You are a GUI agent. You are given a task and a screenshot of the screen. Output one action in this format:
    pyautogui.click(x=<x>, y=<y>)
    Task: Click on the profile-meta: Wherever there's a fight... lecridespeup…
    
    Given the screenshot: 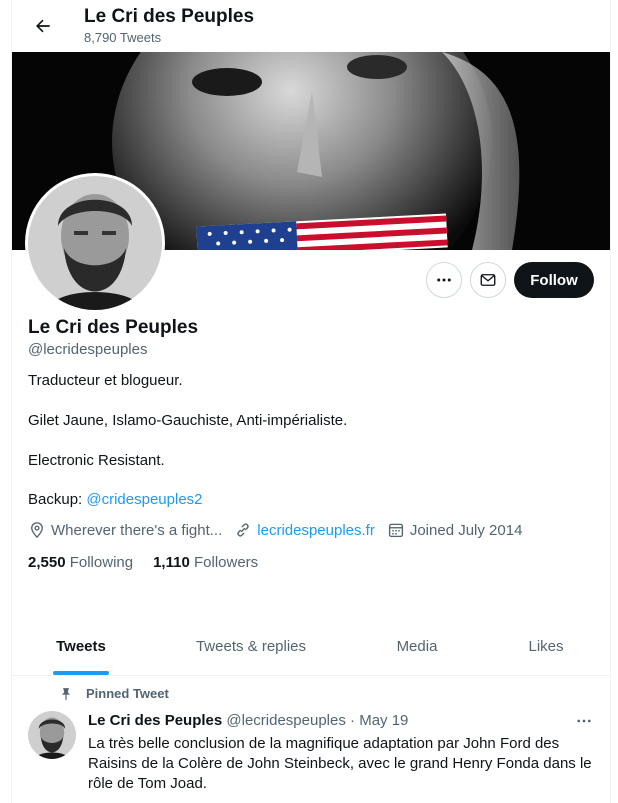 What is the action you would take?
    pyautogui.click(x=281, y=530)
    